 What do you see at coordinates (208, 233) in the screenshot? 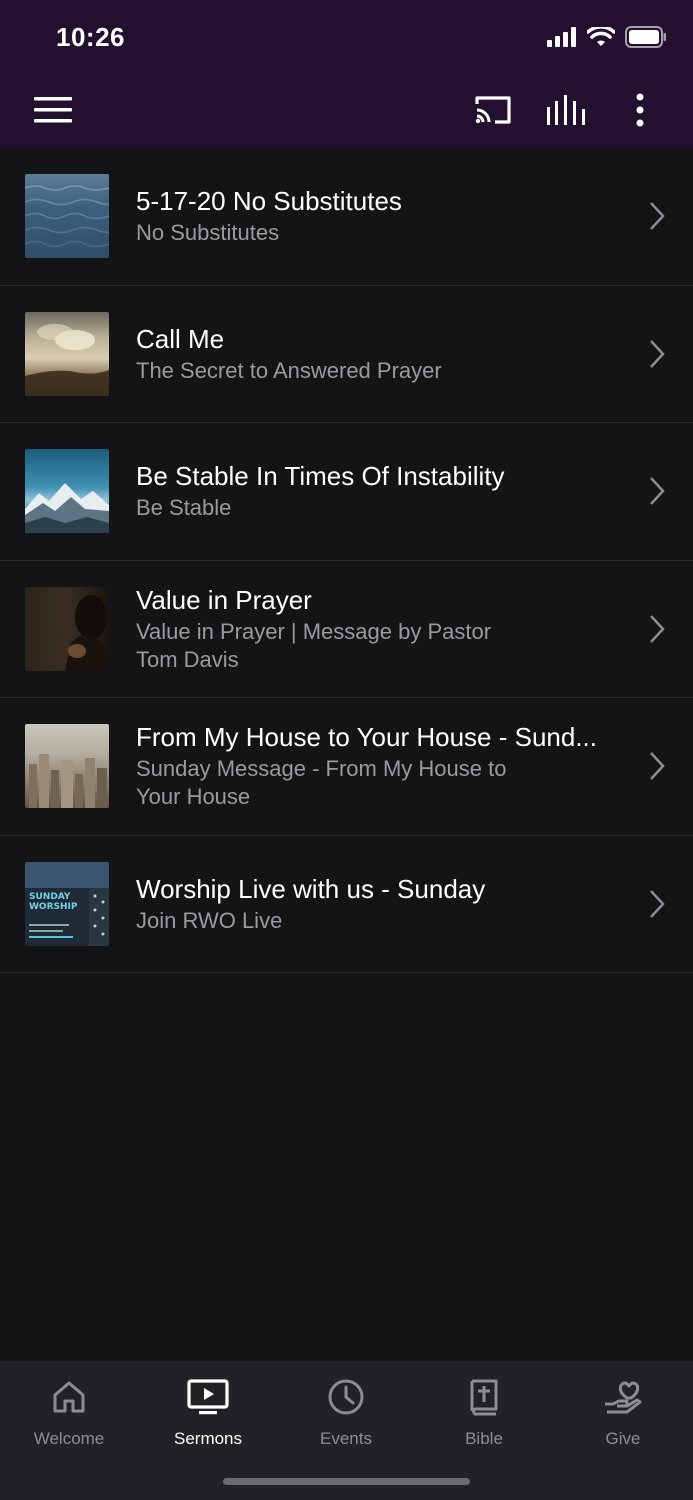
I see `sermon-subtitle: No Substitutes` at bounding box center [208, 233].